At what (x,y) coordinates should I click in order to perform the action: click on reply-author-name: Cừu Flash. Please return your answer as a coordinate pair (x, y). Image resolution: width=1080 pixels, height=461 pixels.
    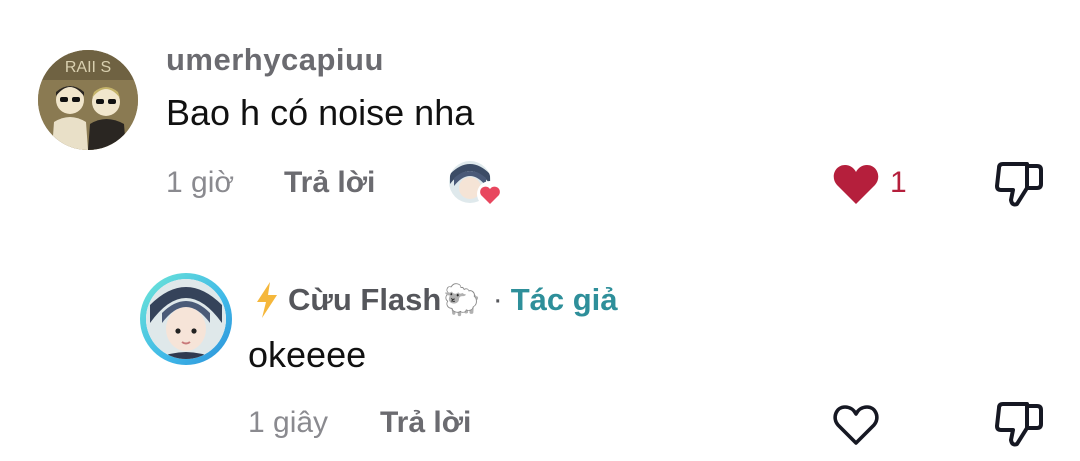
    Looking at the image, I should click on (364, 300).